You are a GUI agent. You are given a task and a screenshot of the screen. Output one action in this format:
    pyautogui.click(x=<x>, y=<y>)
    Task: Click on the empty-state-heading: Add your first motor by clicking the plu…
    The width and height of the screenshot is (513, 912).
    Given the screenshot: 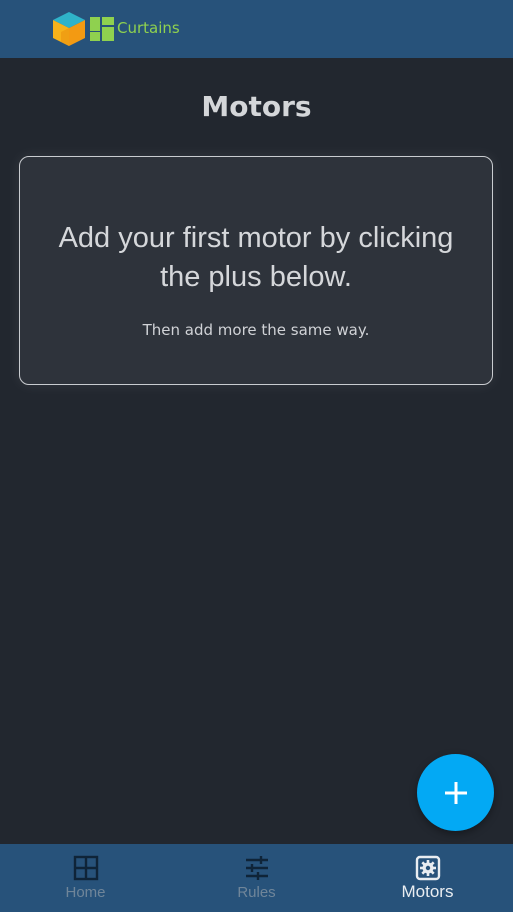 What is the action you would take?
    pyautogui.click(x=256, y=257)
    